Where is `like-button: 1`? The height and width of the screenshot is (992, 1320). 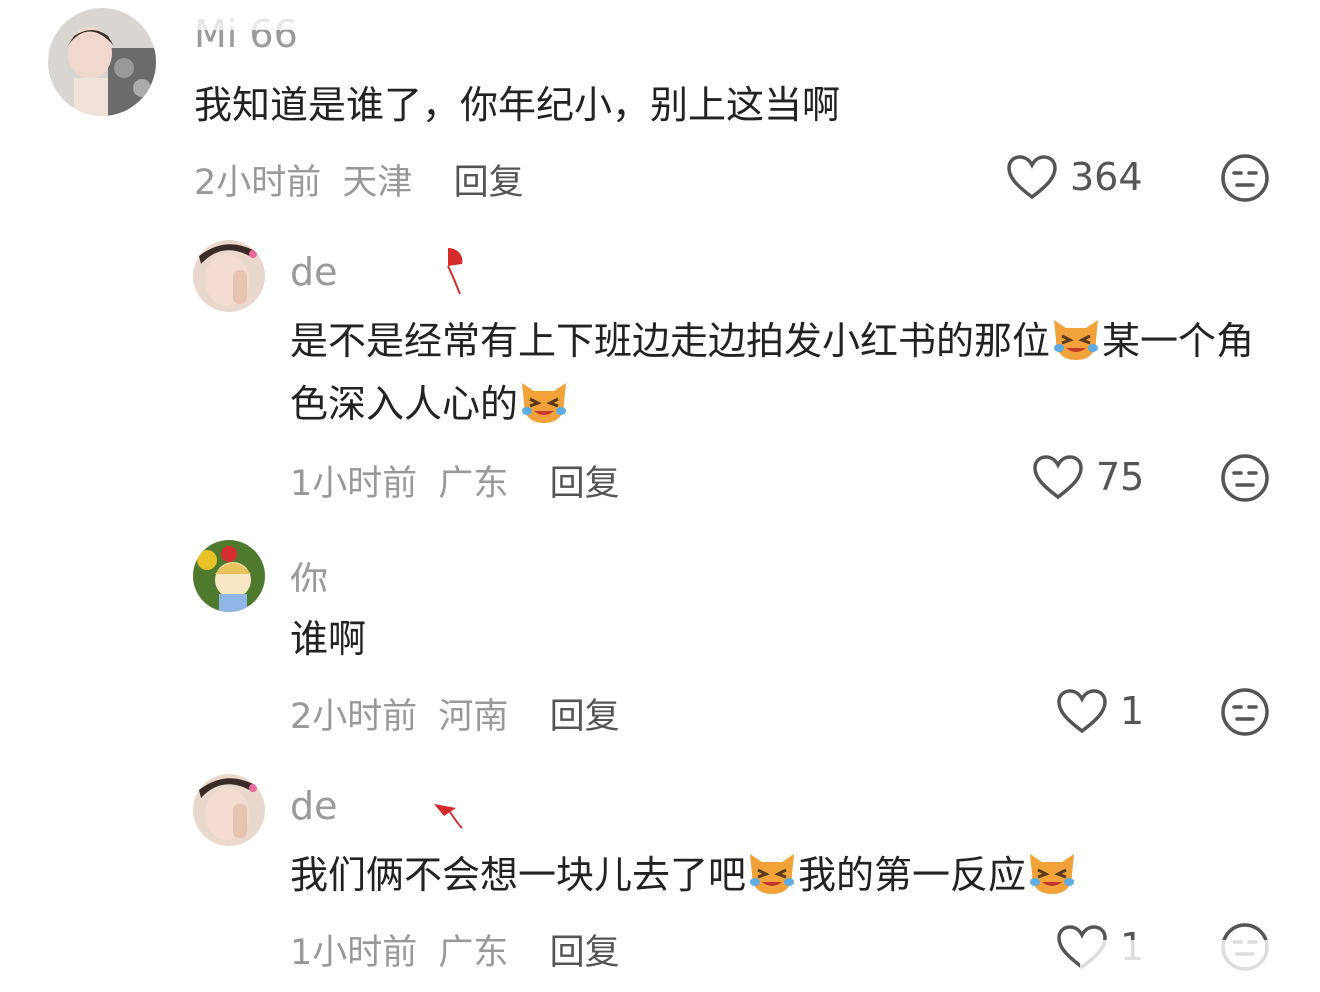
like-button: 1 is located at coordinates (1100, 711).